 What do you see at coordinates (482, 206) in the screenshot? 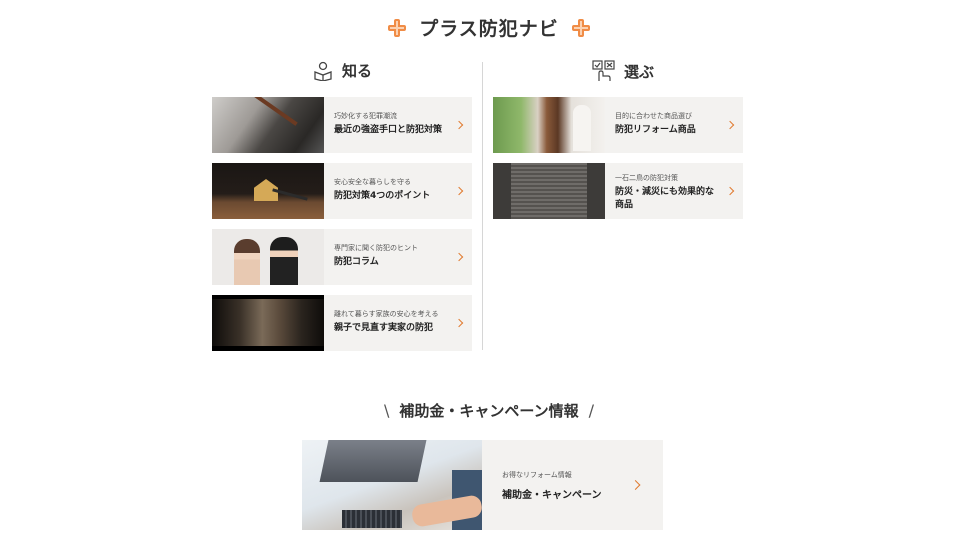
I see `section-divider` at bounding box center [482, 206].